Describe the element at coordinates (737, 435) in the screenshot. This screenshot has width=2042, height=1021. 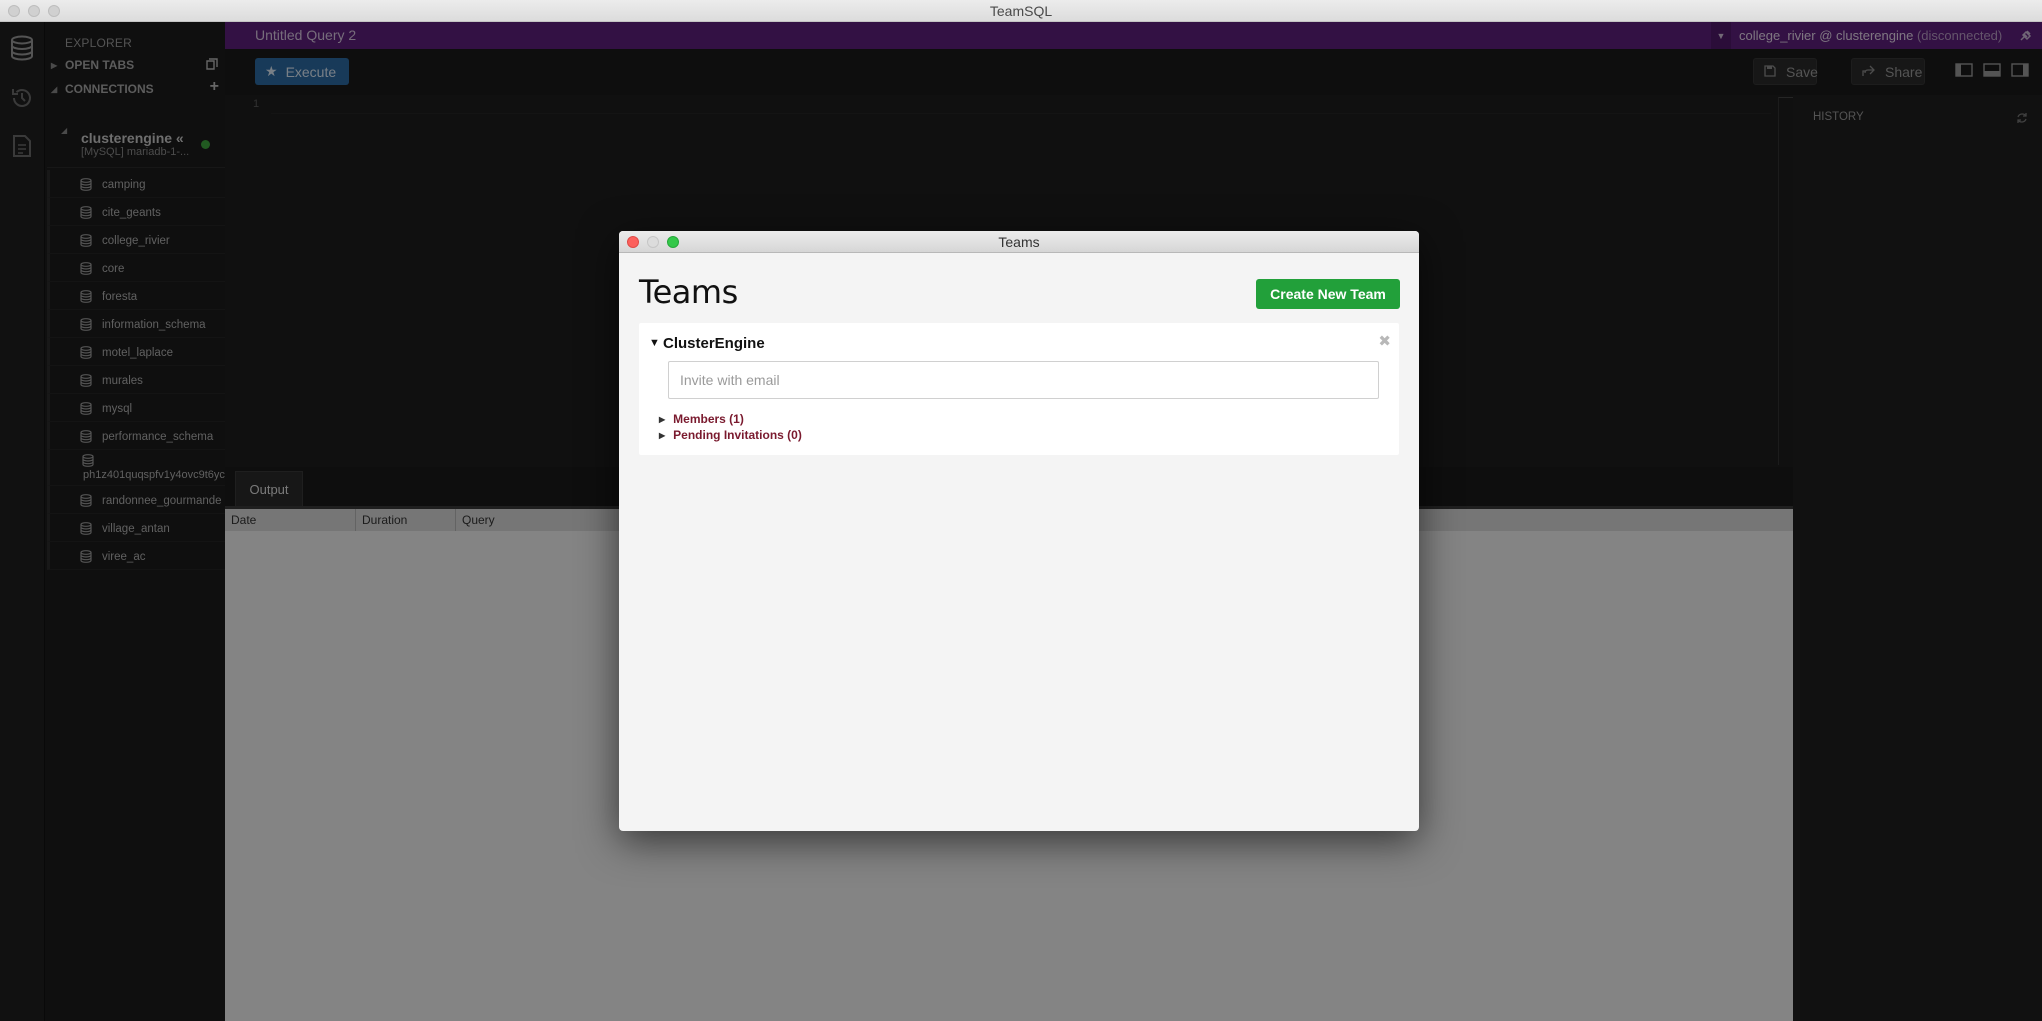
I see `pending-invitations-label: Pending Invitations (0)` at that location.